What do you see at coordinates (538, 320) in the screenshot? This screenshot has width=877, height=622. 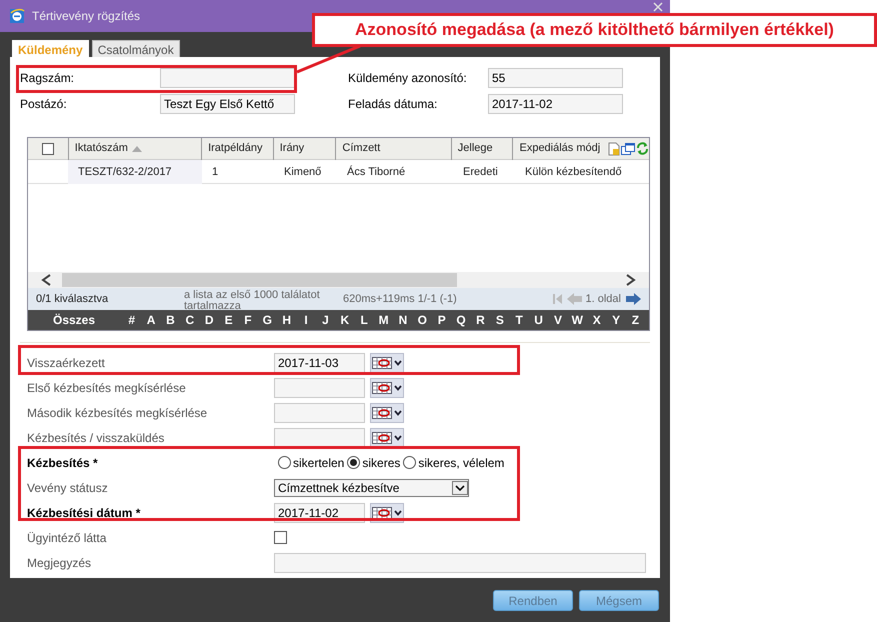 I see `alphabet-filter-link: U` at bounding box center [538, 320].